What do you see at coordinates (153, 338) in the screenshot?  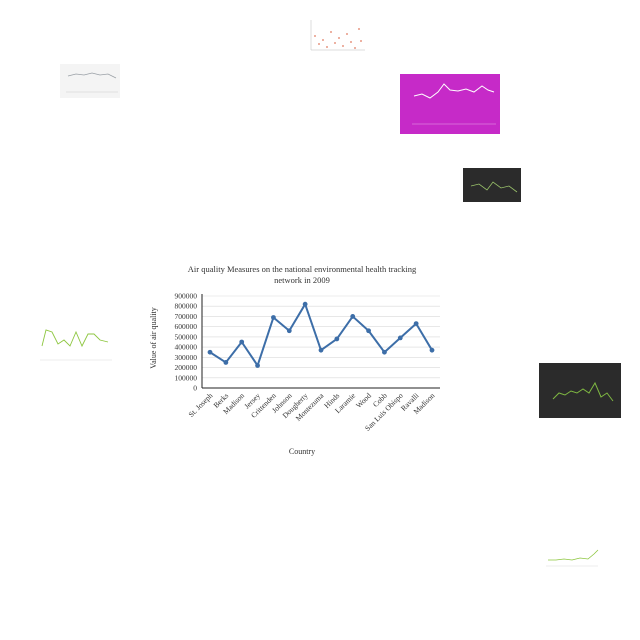 I see `y-axis-label: Value of air quality` at bounding box center [153, 338].